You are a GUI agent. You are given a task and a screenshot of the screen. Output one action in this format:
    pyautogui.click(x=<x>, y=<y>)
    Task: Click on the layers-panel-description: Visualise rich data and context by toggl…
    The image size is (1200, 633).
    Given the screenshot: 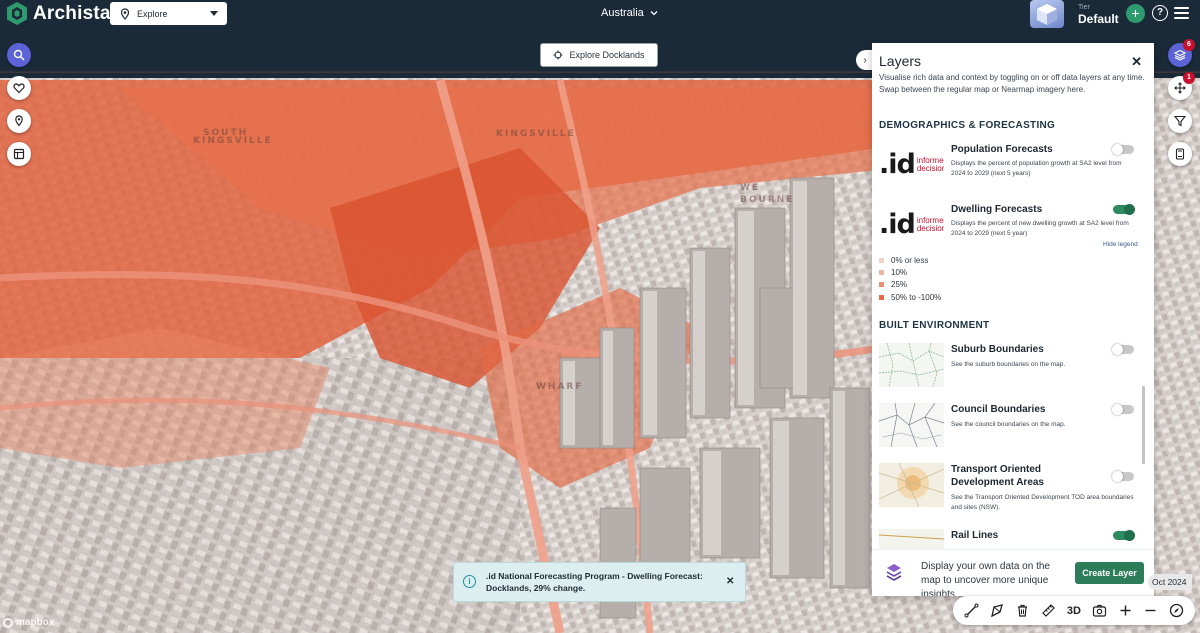 What is the action you would take?
    pyautogui.click(x=1012, y=83)
    